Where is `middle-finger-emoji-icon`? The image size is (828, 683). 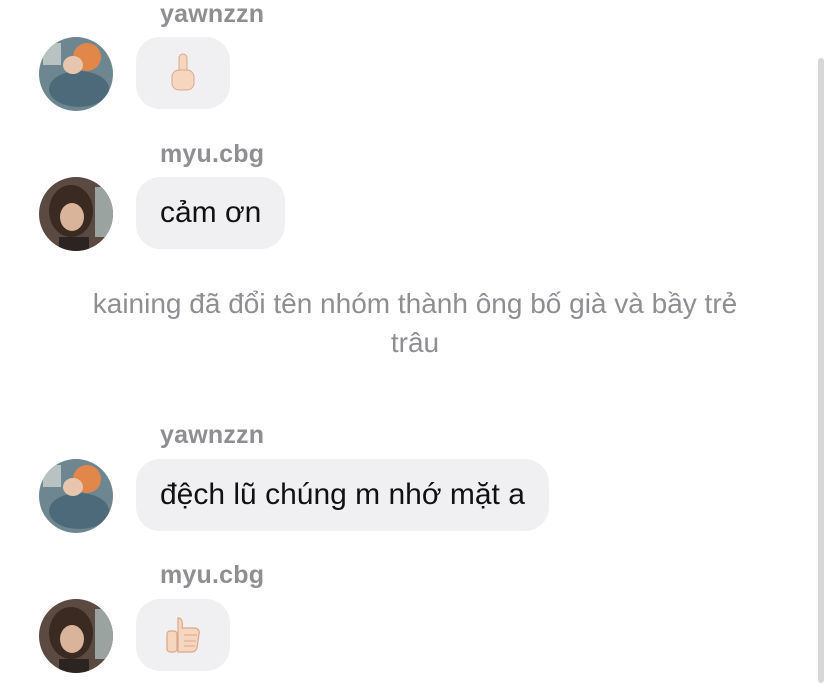
middle-finger-emoji-icon is located at coordinates (183, 72).